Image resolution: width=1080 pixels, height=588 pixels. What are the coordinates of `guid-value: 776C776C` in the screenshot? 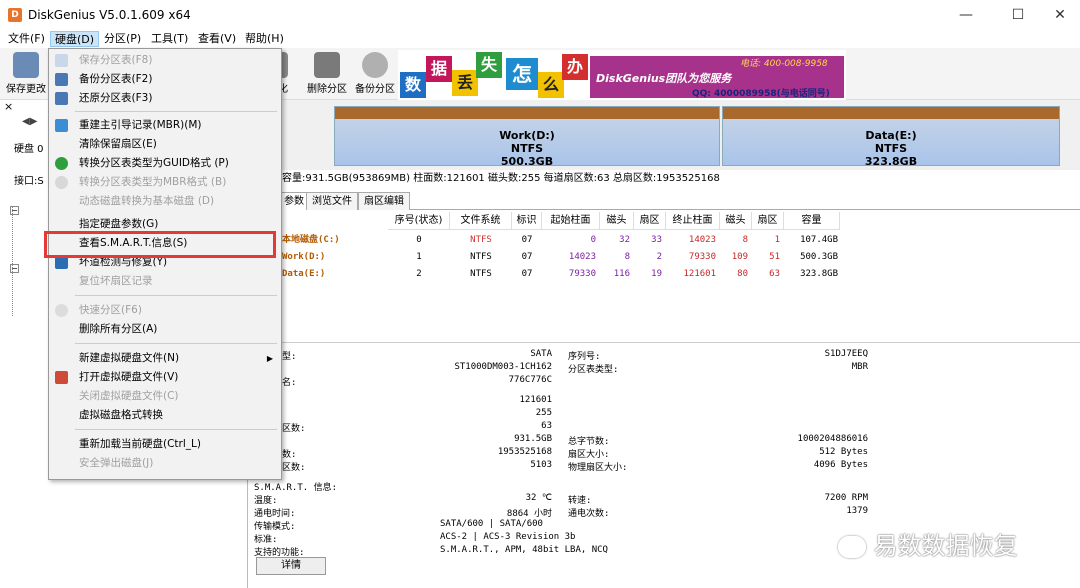 It's located at (530, 380).